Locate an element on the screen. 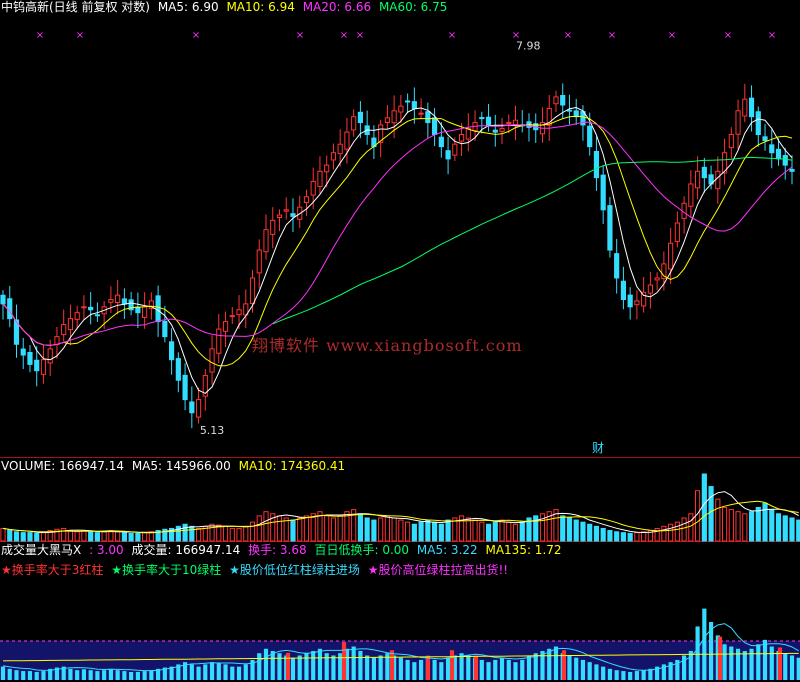 This screenshot has height=682, width=800. high-annotation: 7.98 is located at coordinates (528, 46).